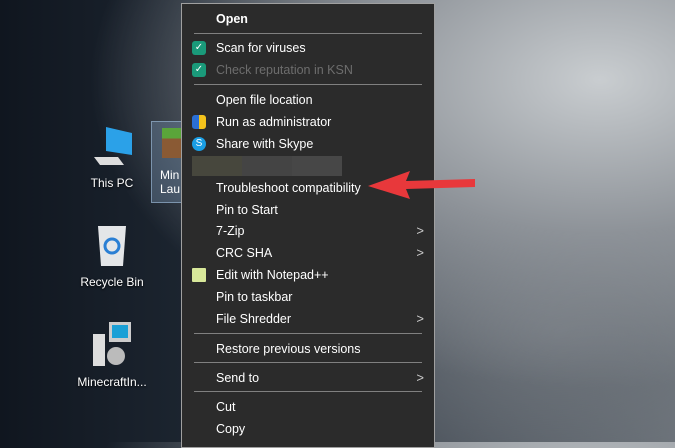  What do you see at coordinates (308, 144) in the screenshot?
I see `menu-item-share-skype: S Share with Skype` at bounding box center [308, 144].